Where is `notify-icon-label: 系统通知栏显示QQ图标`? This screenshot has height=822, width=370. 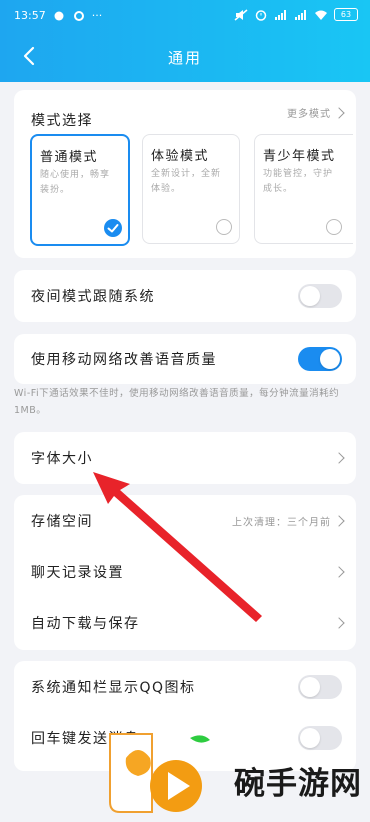 notify-icon-label: 系统通知栏显示QQ图标 is located at coordinates (113, 688).